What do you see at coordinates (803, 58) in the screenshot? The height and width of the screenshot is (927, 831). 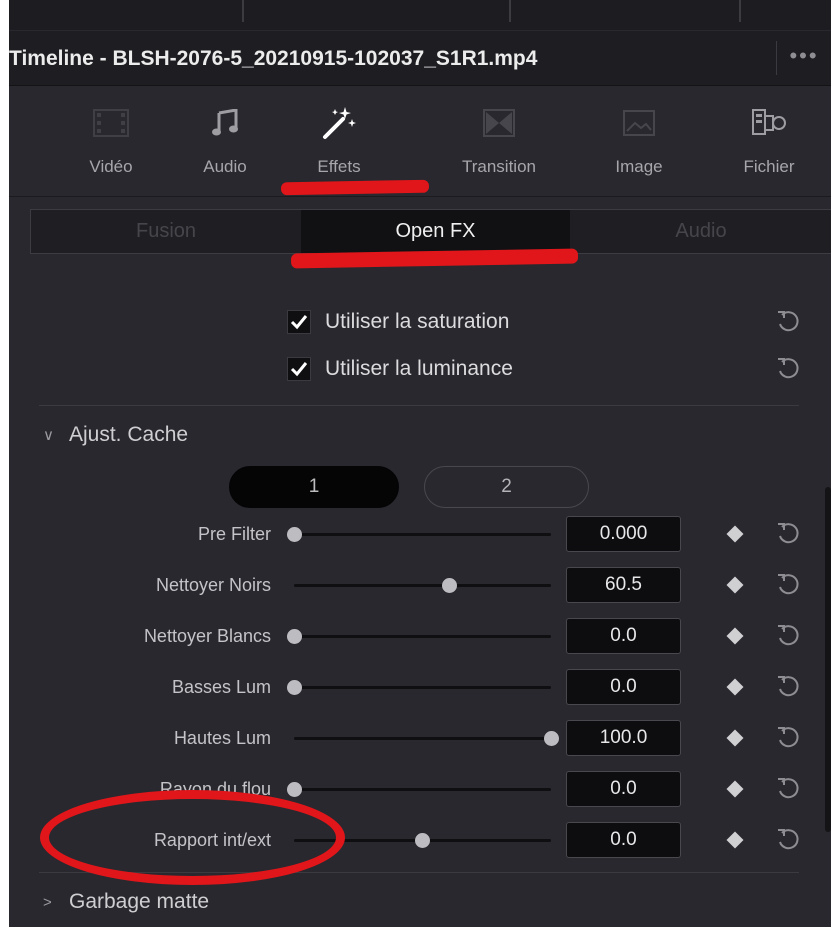 I see `more-options-button: •••` at bounding box center [803, 58].